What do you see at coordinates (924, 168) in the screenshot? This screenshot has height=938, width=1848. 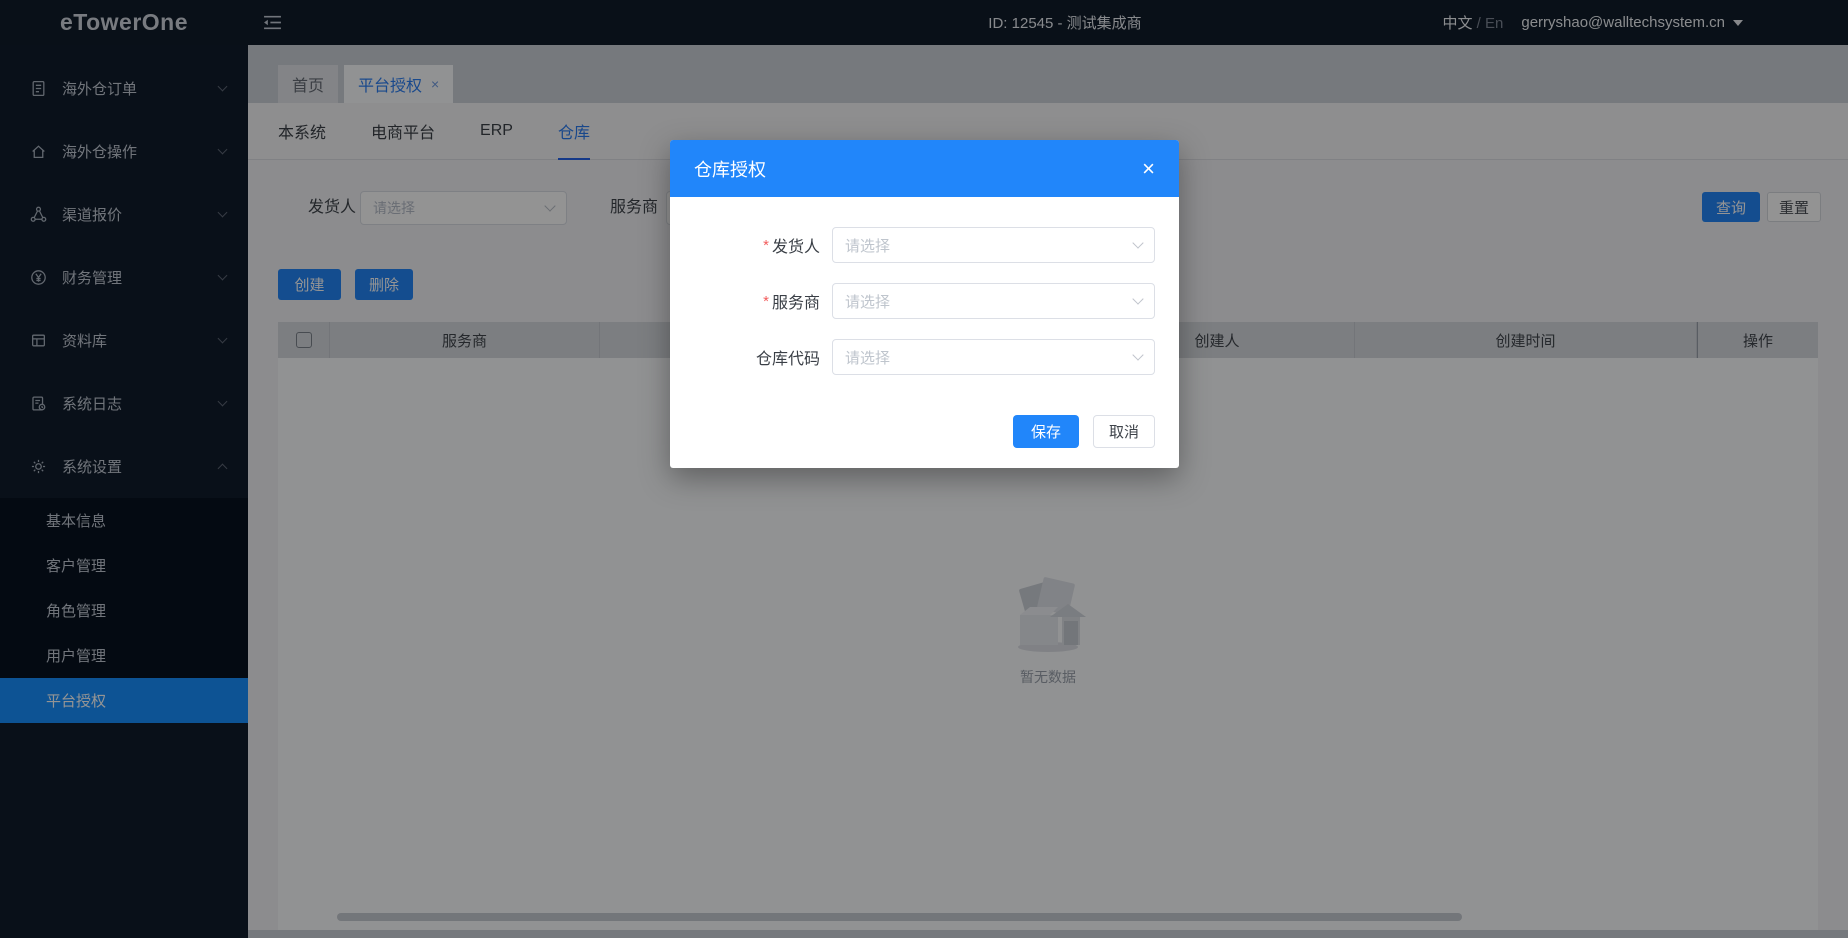 I see `modal-header: 仓库授权 ×` at bounding box center [924, 168].